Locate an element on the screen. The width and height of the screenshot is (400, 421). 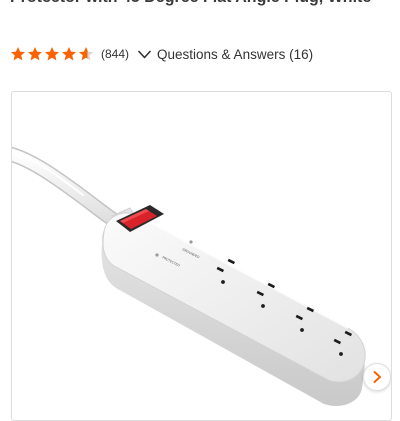
chevron-right-icon is located at coordinates (377, 377).